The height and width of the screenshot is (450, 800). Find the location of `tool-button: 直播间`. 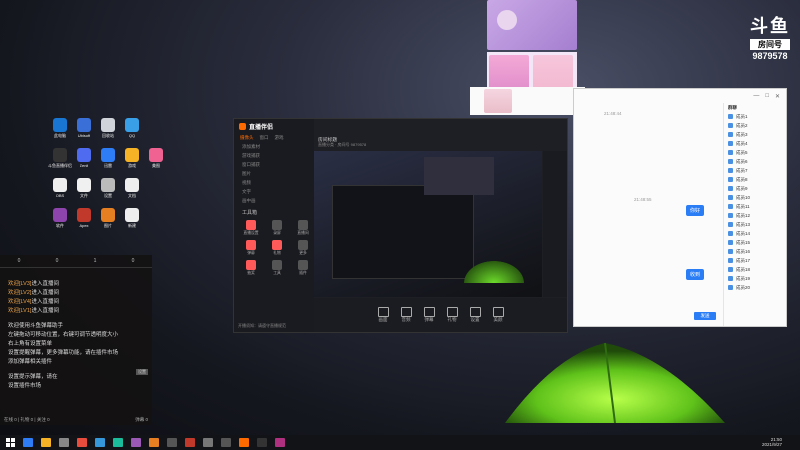

tool-button: 直播间 is located at coordinates (303, 228).